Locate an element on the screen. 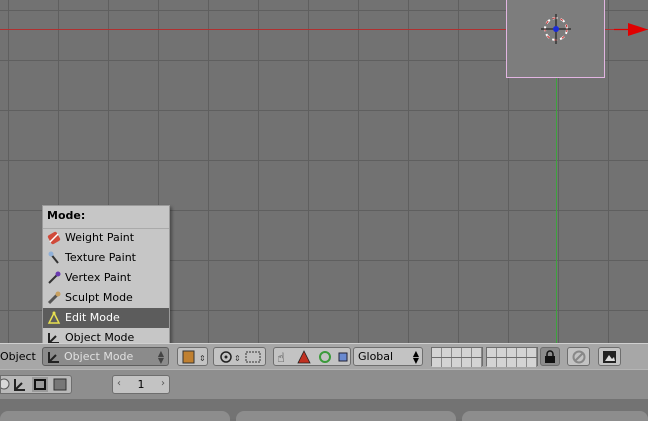 Image resolution: width=648 pixels, height=421 pixels. link-button is located at coordinates (578, 356).